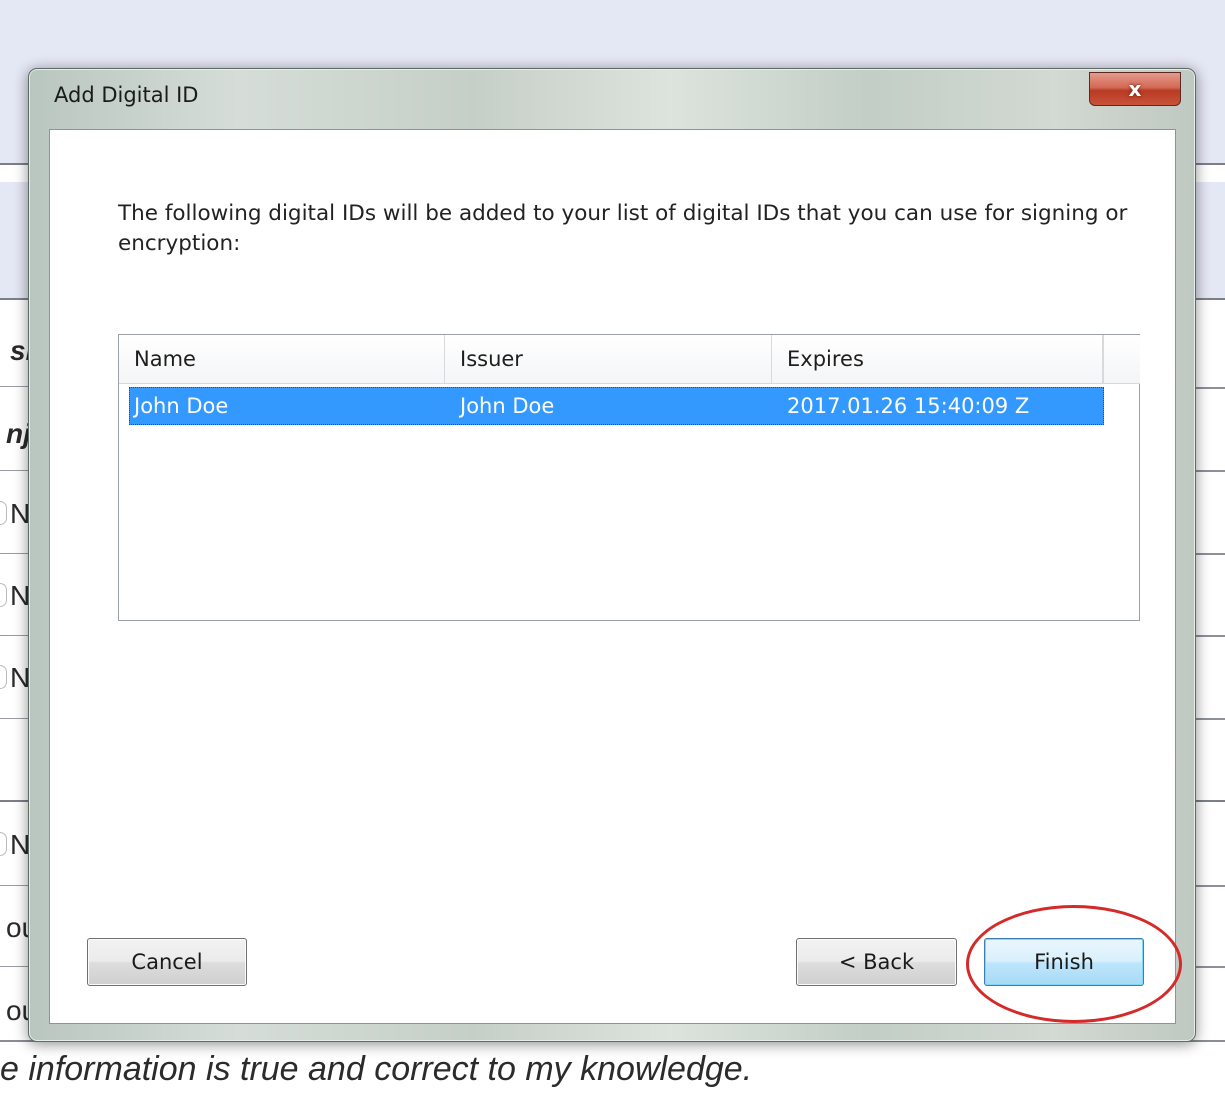 Image resolution: width=1225 pixels, height=1102 pixels. What do you see at coordinates (167, 962) in the screenshot?
I see `cancel-button: Cancel` at bounding box center [167, 962].